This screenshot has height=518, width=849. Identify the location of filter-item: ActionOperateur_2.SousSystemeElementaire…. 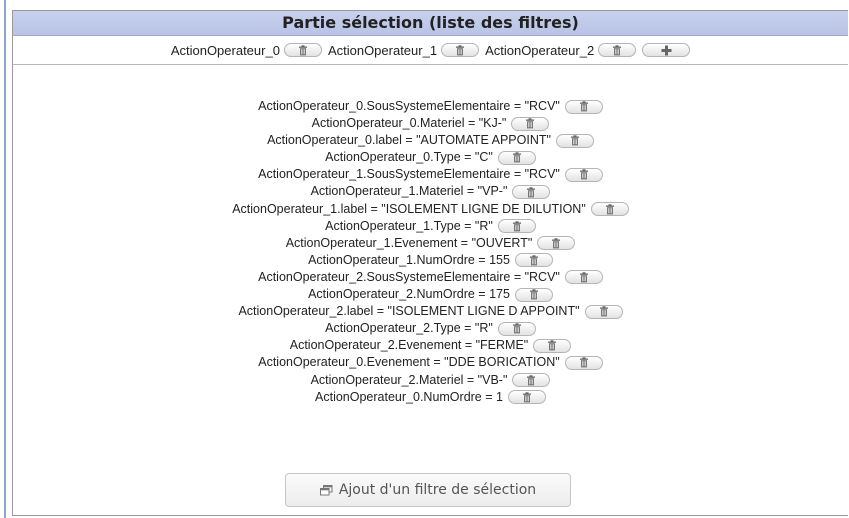
(430, 277).